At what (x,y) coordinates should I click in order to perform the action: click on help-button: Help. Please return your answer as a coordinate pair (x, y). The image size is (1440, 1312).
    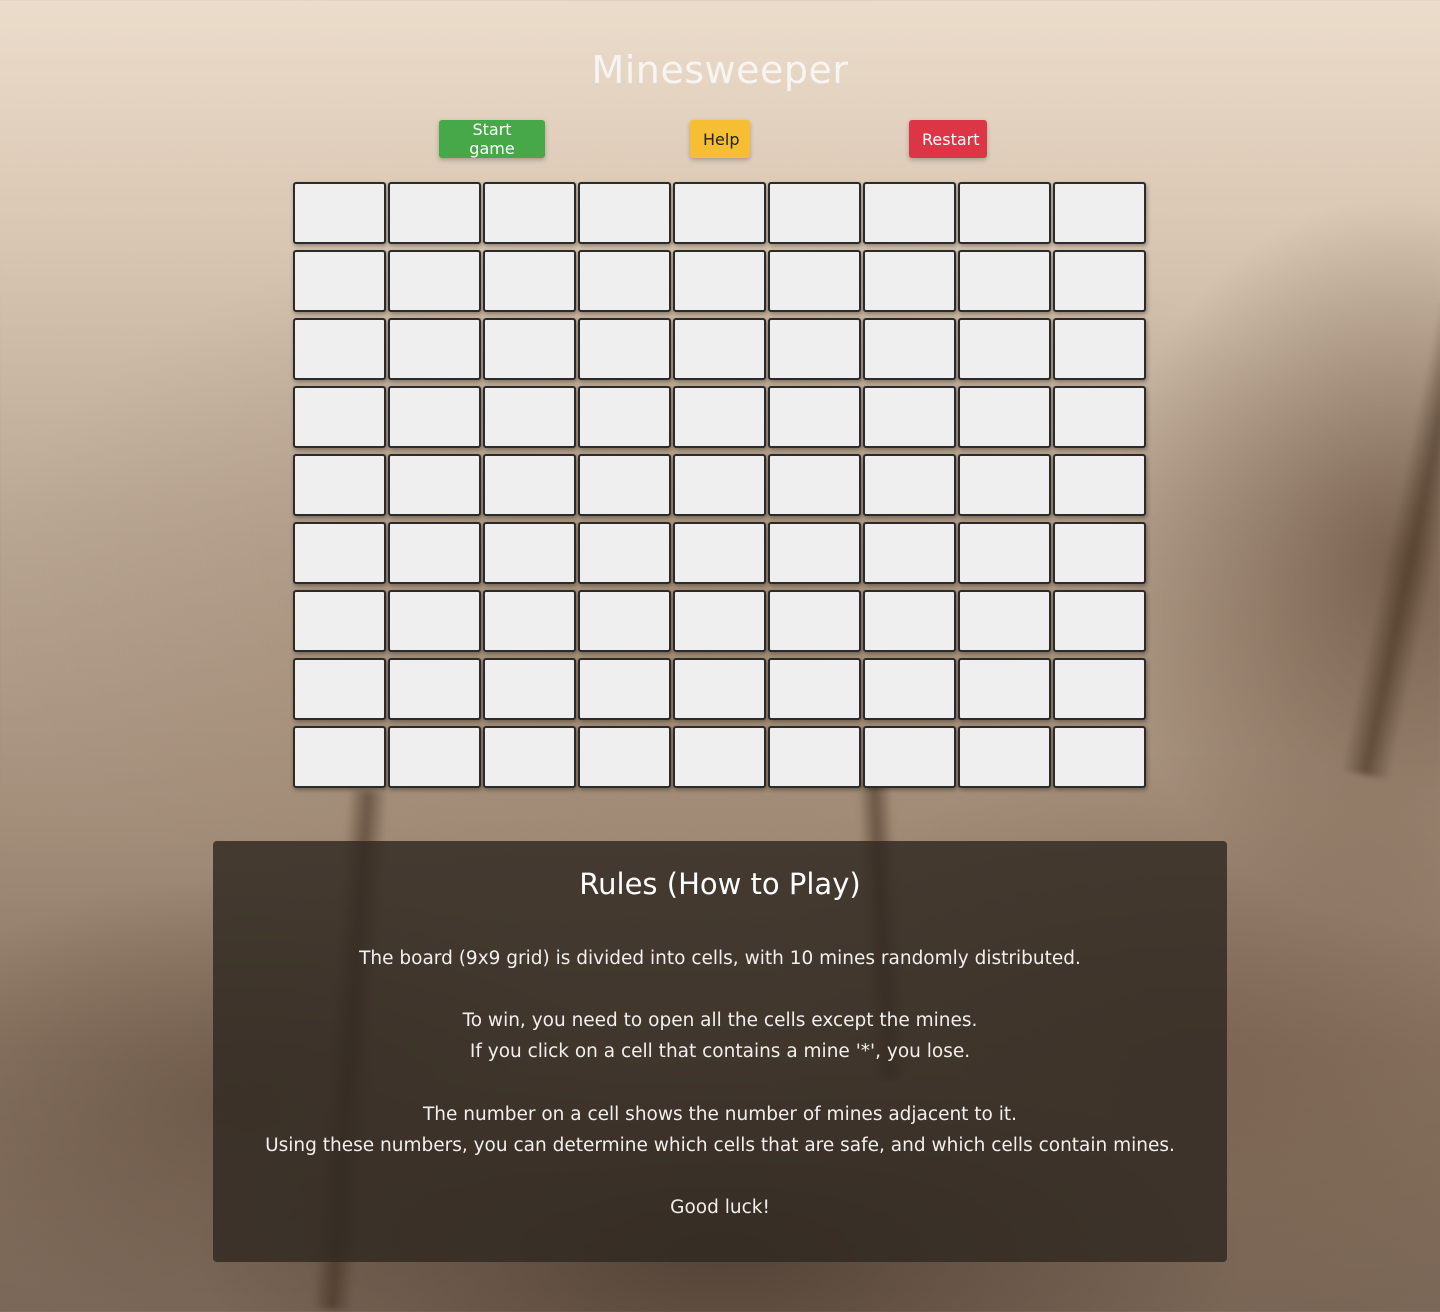
    Looking at the image, I should click on (720, 139).